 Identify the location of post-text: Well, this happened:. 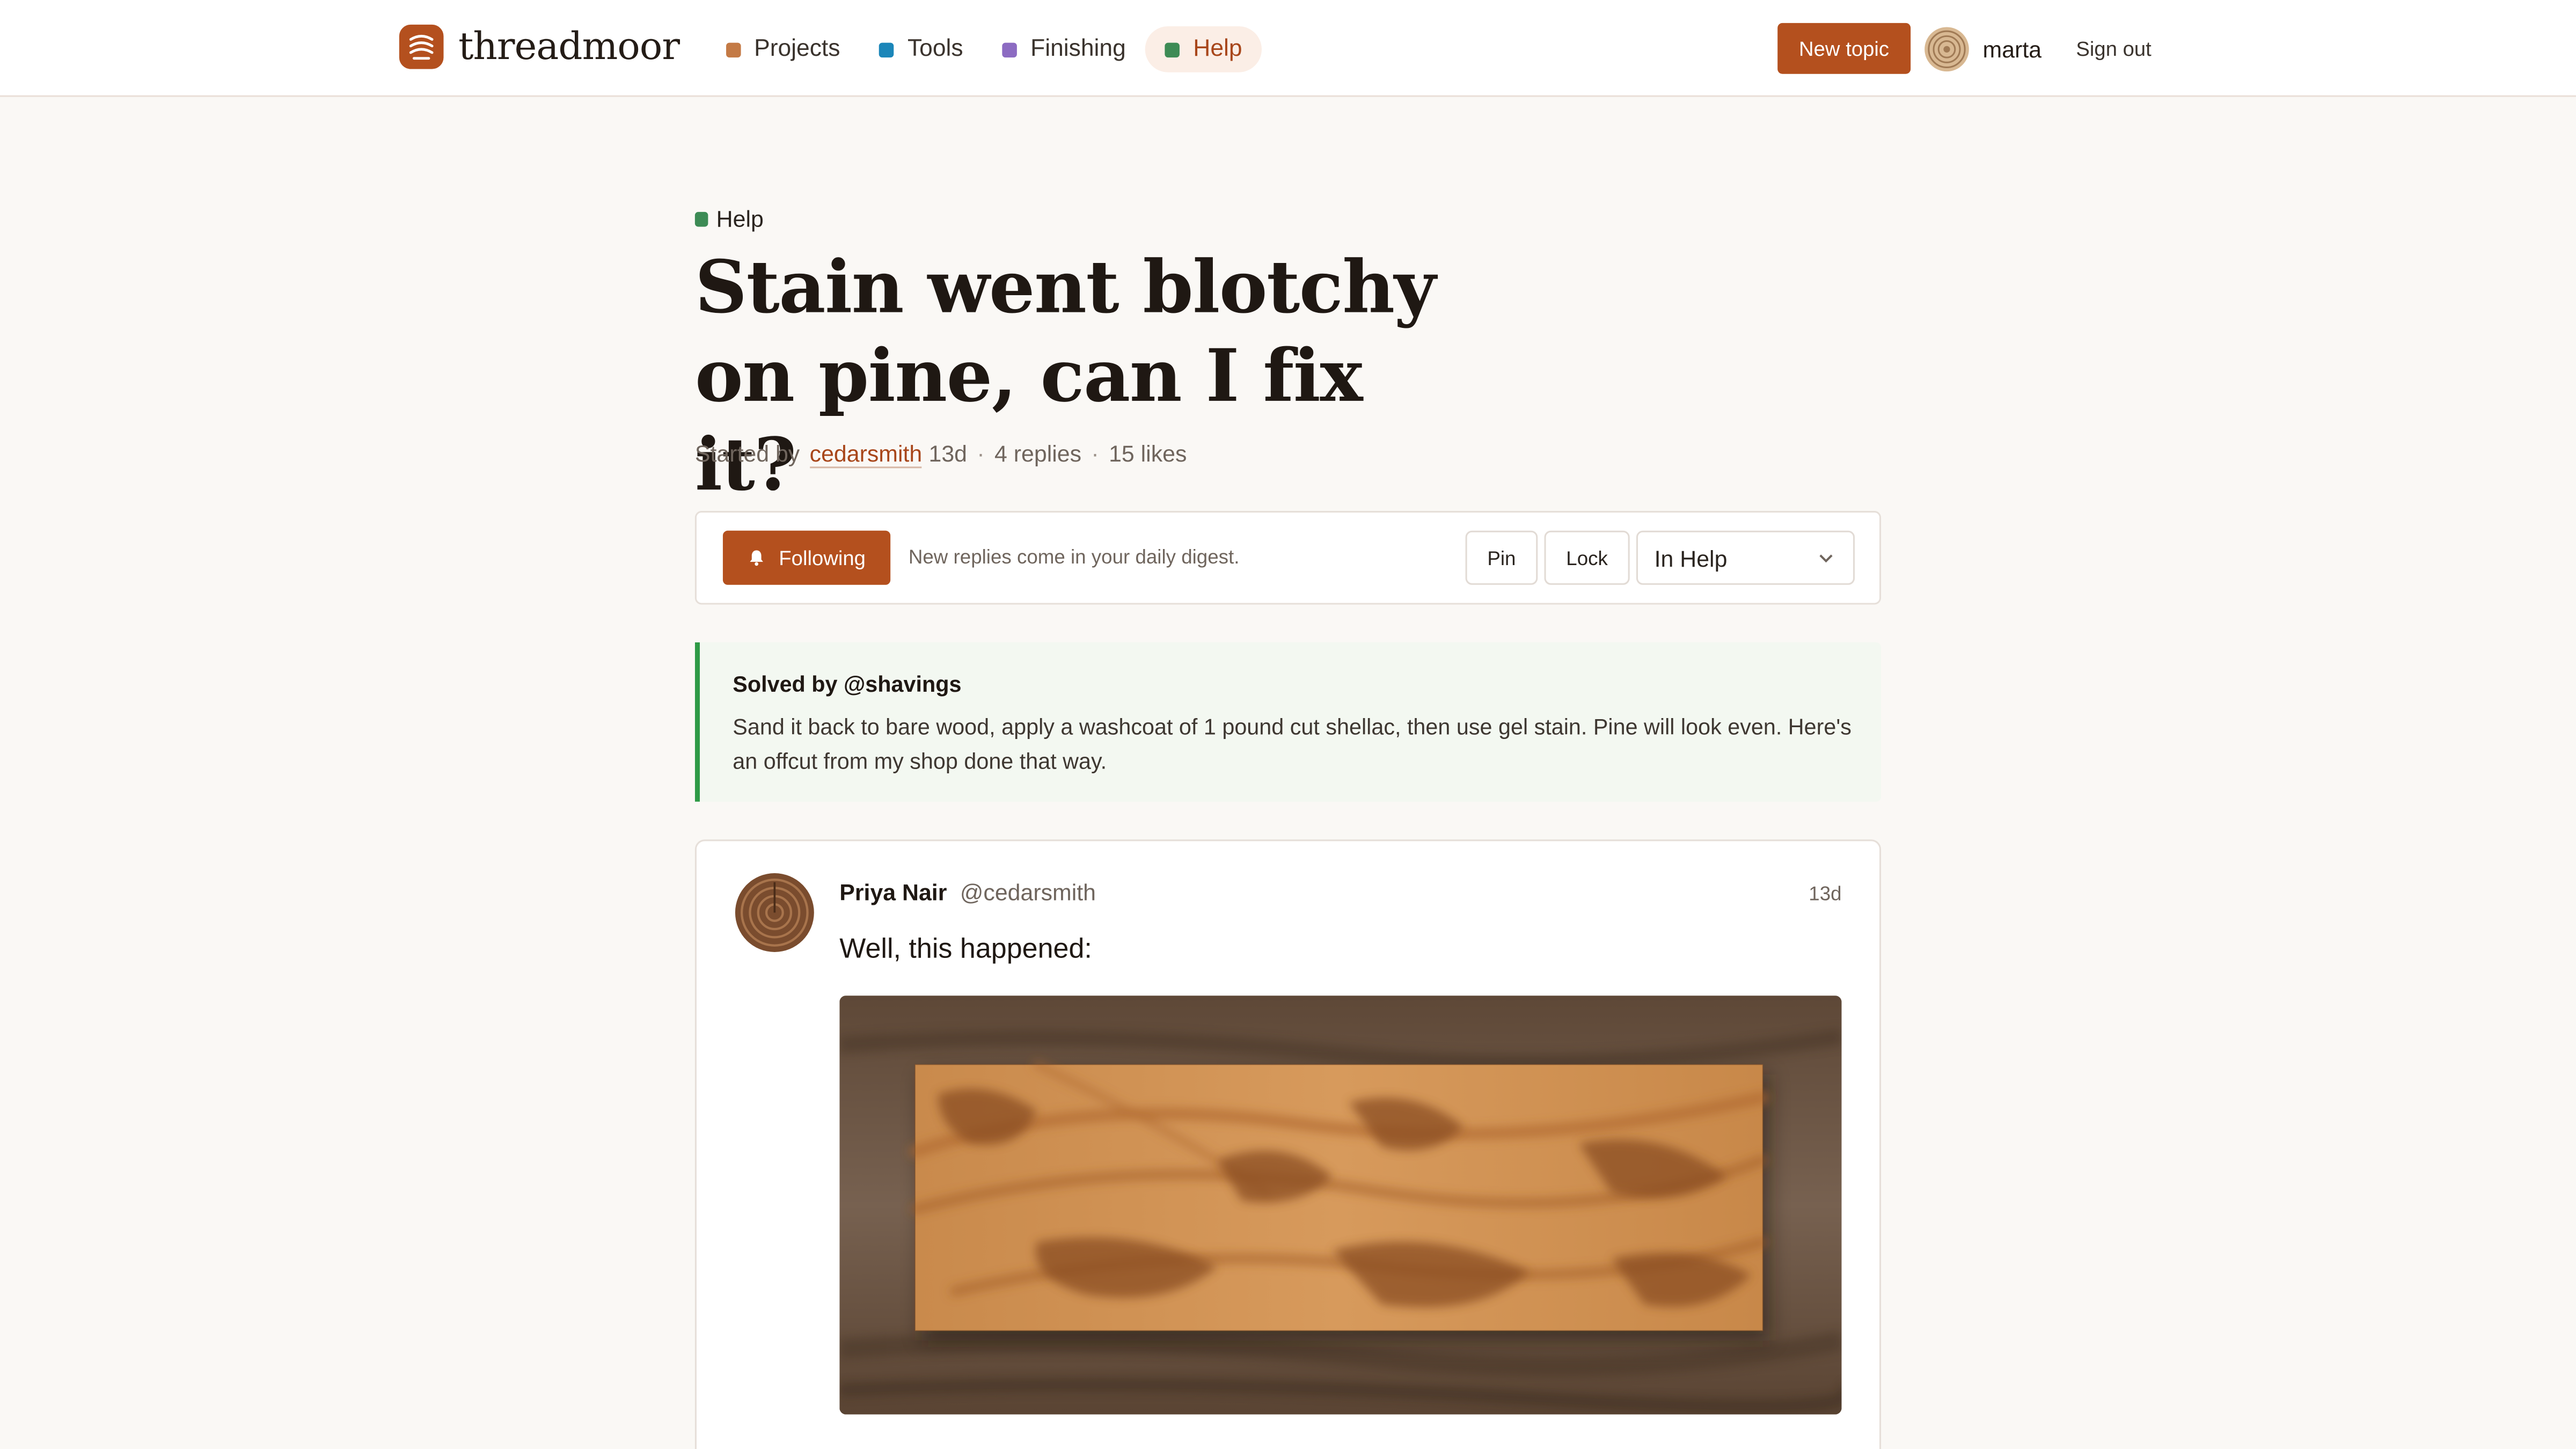
(965, 948).